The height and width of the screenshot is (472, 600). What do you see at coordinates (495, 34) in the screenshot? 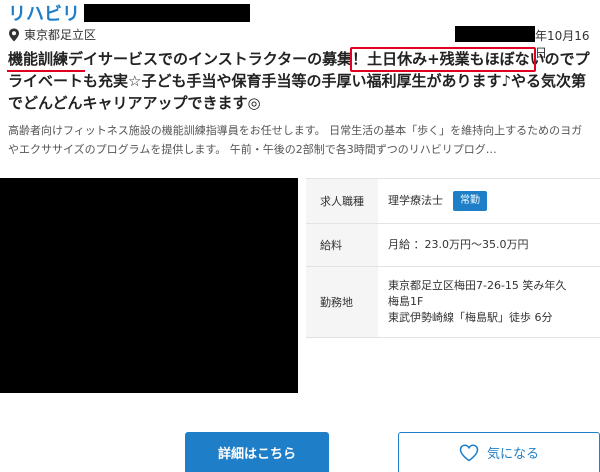
I see `redacted-date` at bounding box center [495, 34].